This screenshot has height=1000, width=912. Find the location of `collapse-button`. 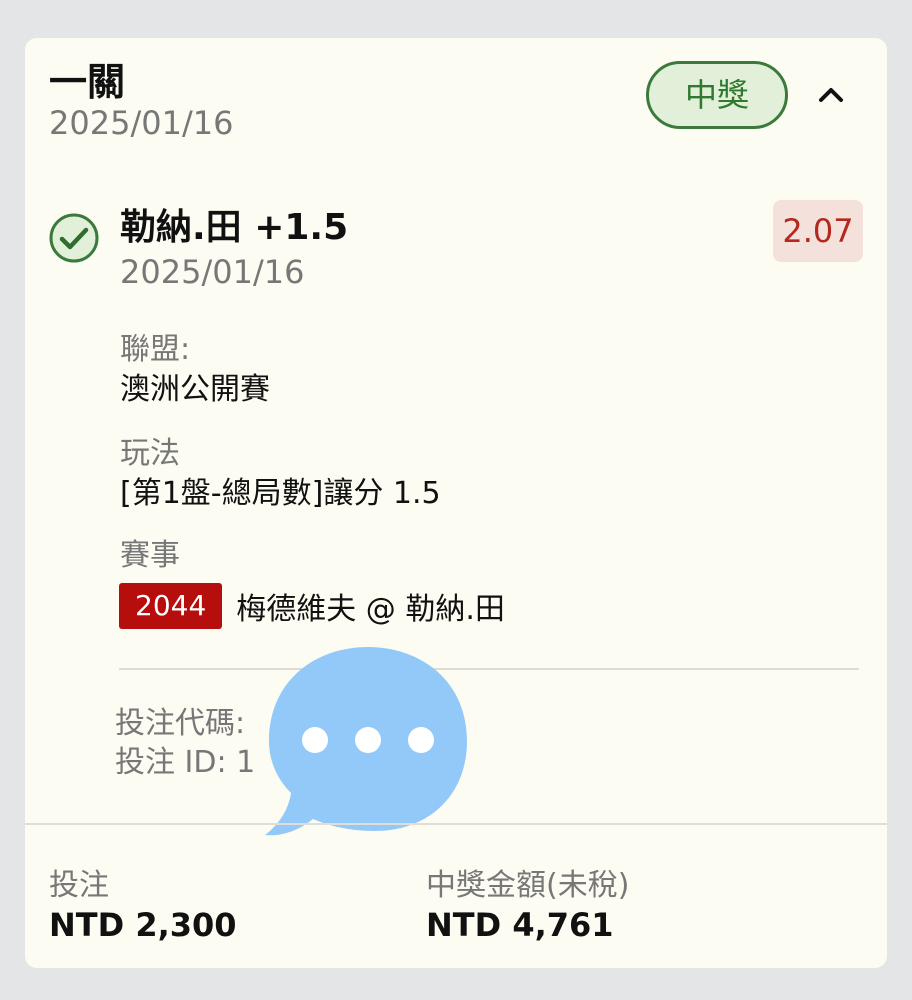

collapse-button is located at coordinates (831, 94).